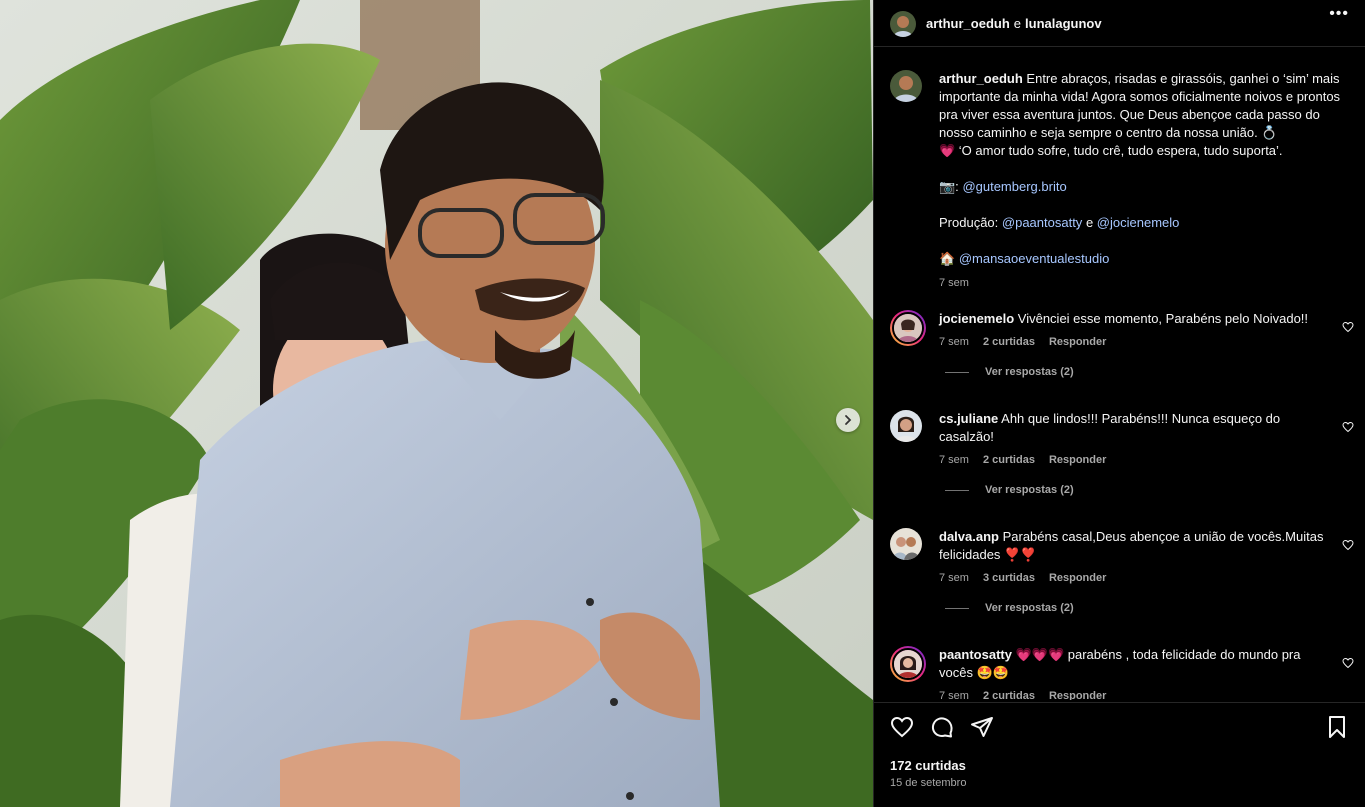  I want to click on chevron-right-icon, so click(848, 420).